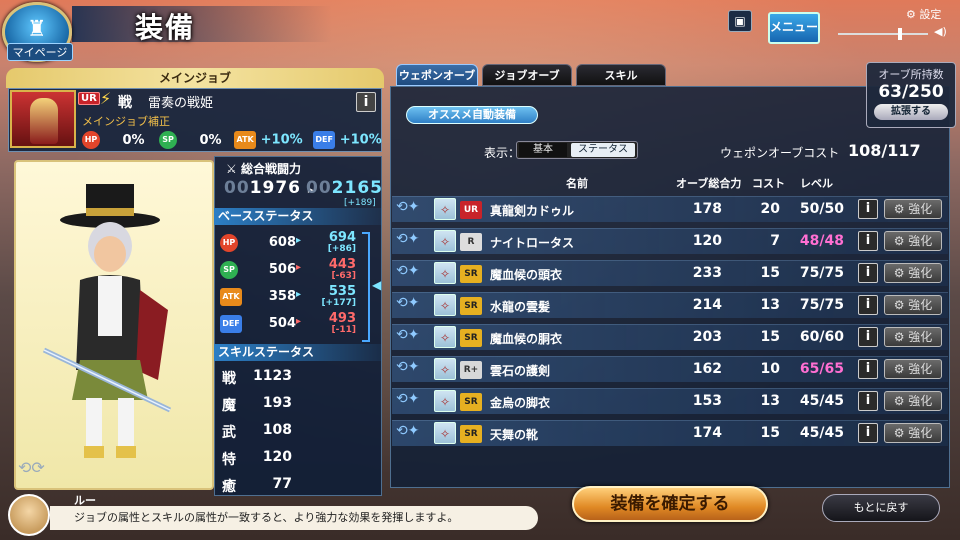 This screenshot has height=540, width=960. I want to click on revert-button: もとに戻す, so click(881, 508).